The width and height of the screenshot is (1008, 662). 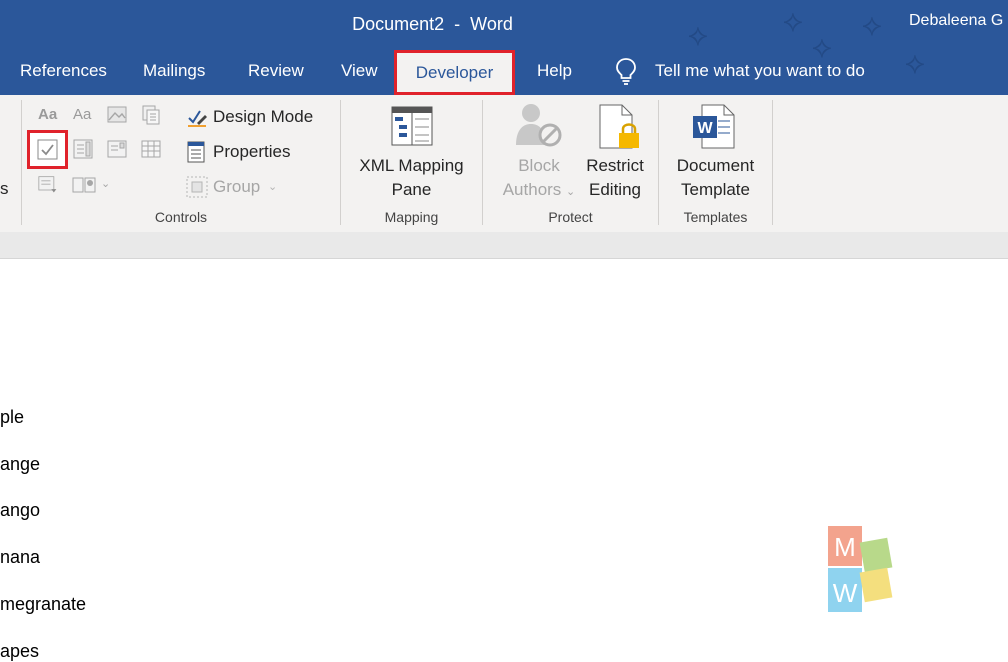 What do you see at coordinates (117, 149) in the screenshot?
I see `drop-down-list-content-control-icon` at bounding box center [117, 149].